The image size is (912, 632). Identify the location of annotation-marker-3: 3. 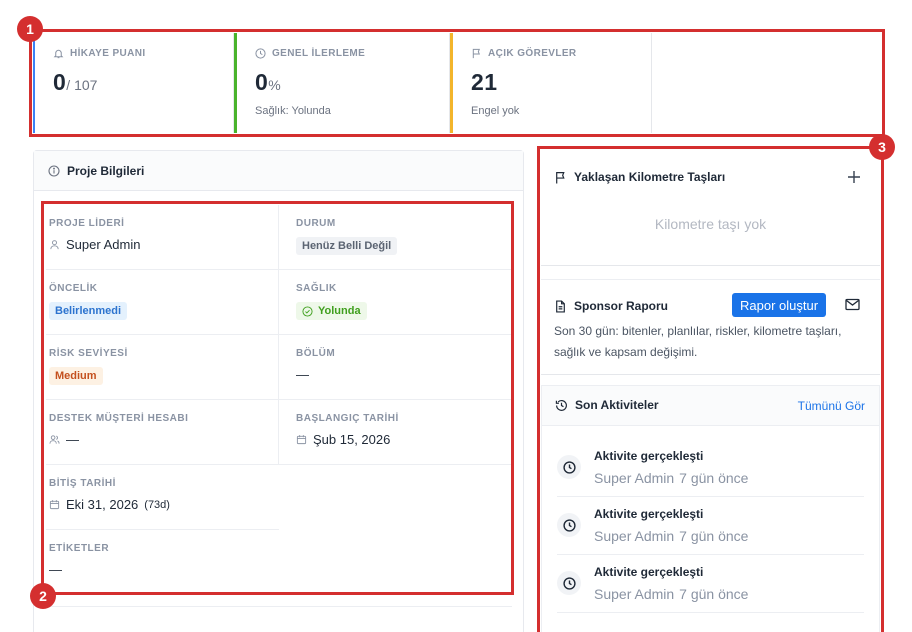
(882, 147).